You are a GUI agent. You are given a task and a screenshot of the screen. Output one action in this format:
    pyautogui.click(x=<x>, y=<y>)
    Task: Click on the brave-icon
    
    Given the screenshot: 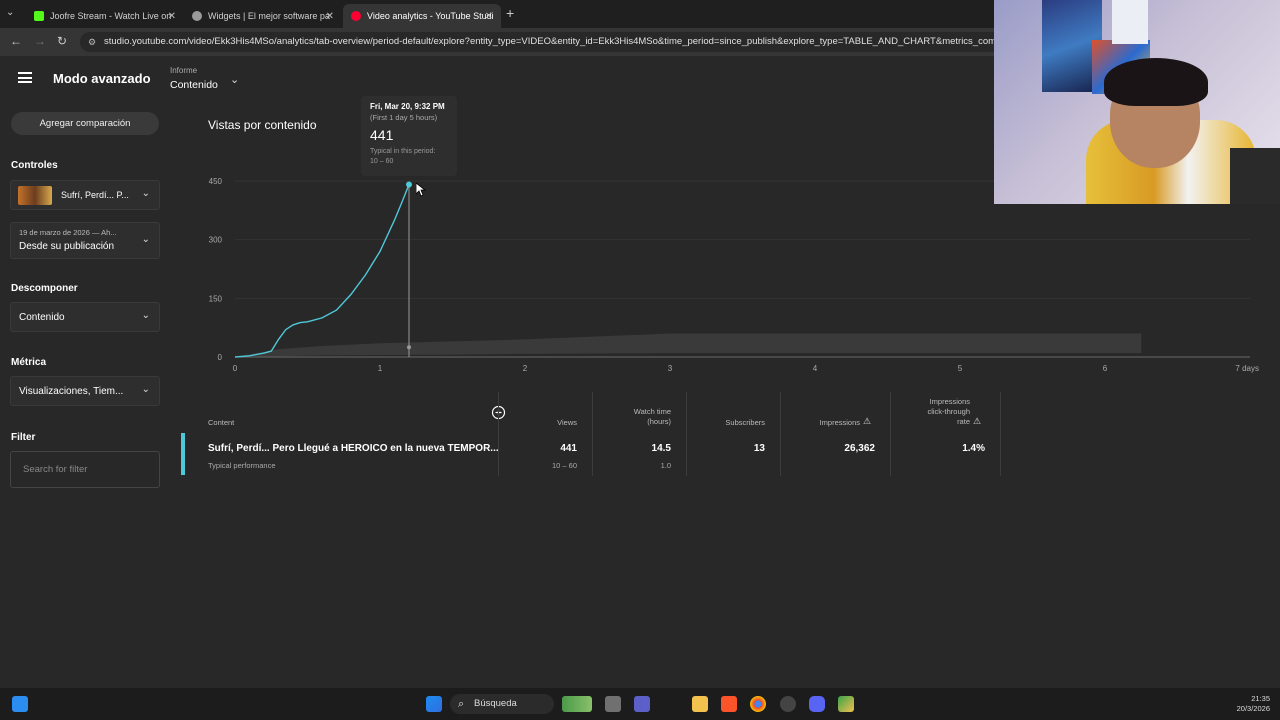 What is the action you would take?
    pyautogui.click(x=729, y=704)
    